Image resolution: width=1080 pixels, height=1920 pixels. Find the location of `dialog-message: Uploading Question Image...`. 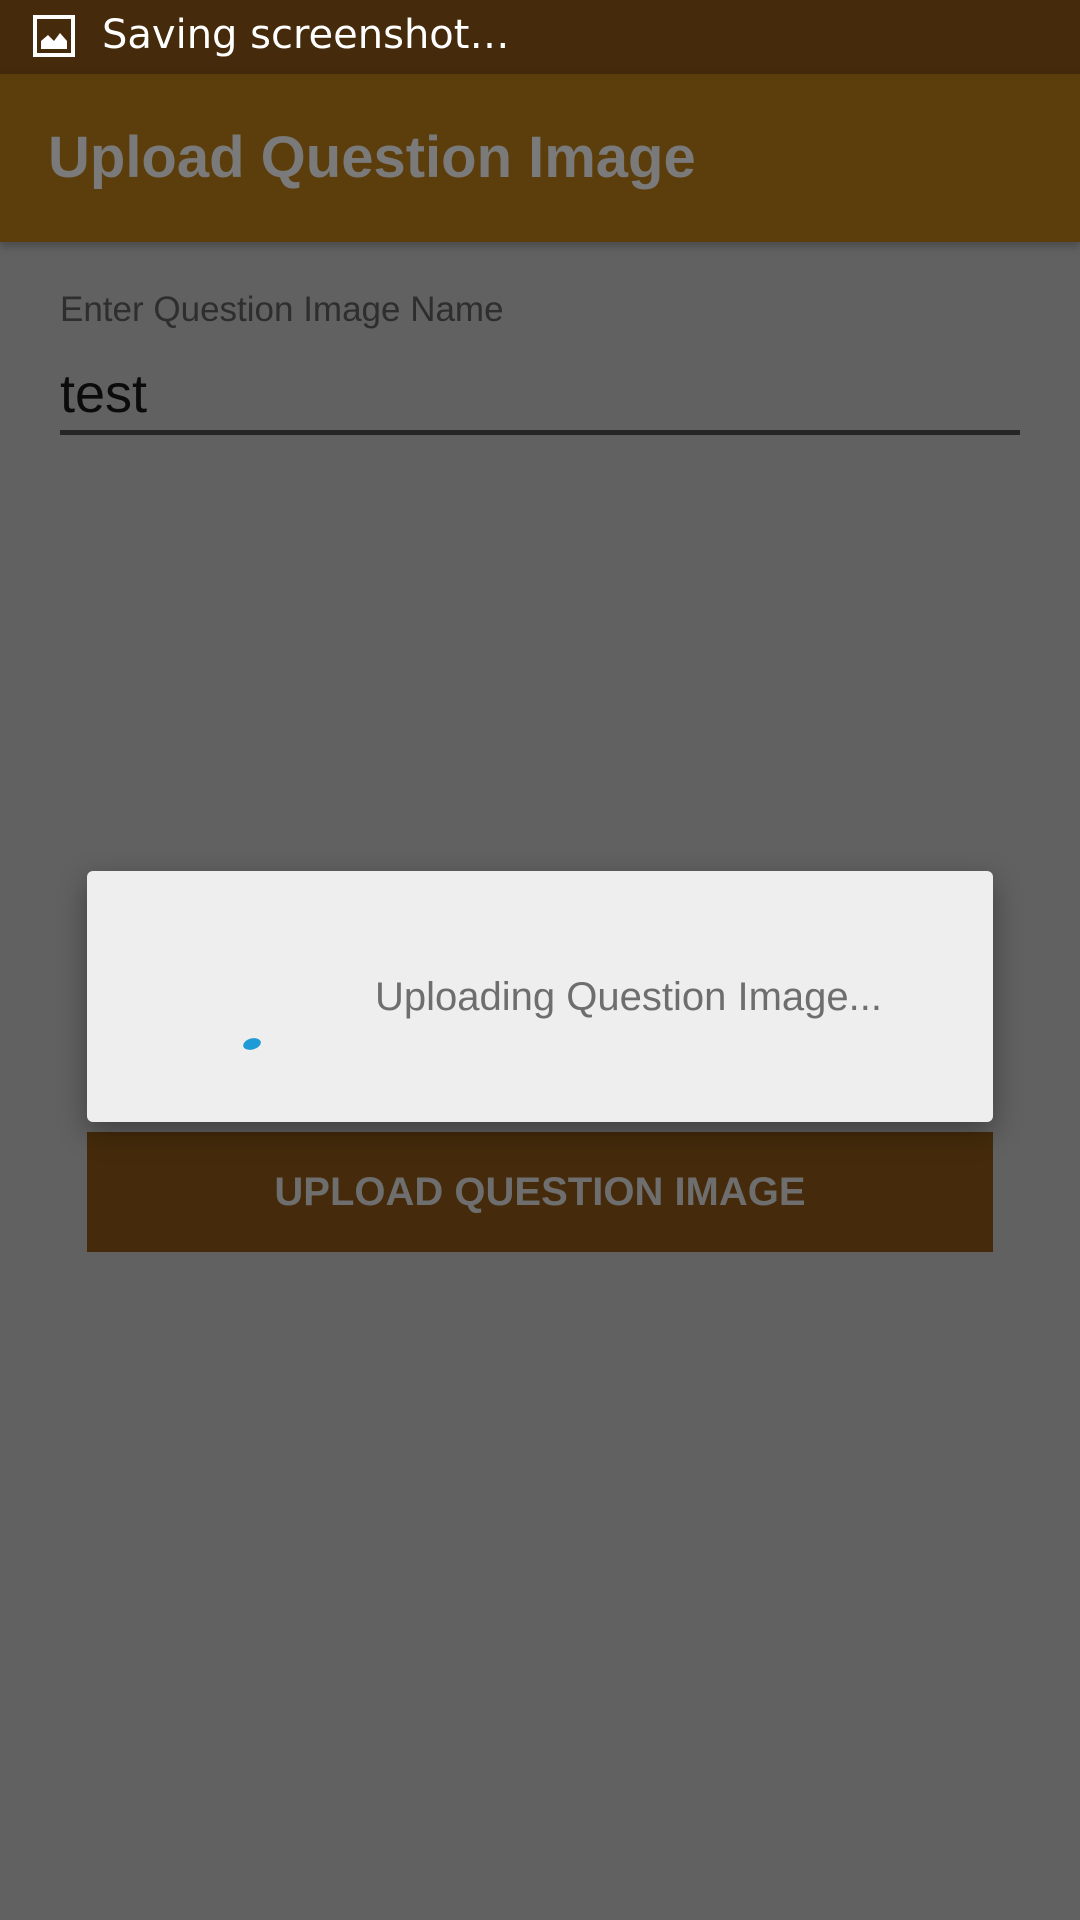

dialog-message: Uploading Question Image... is located at coordinates (628, 997).